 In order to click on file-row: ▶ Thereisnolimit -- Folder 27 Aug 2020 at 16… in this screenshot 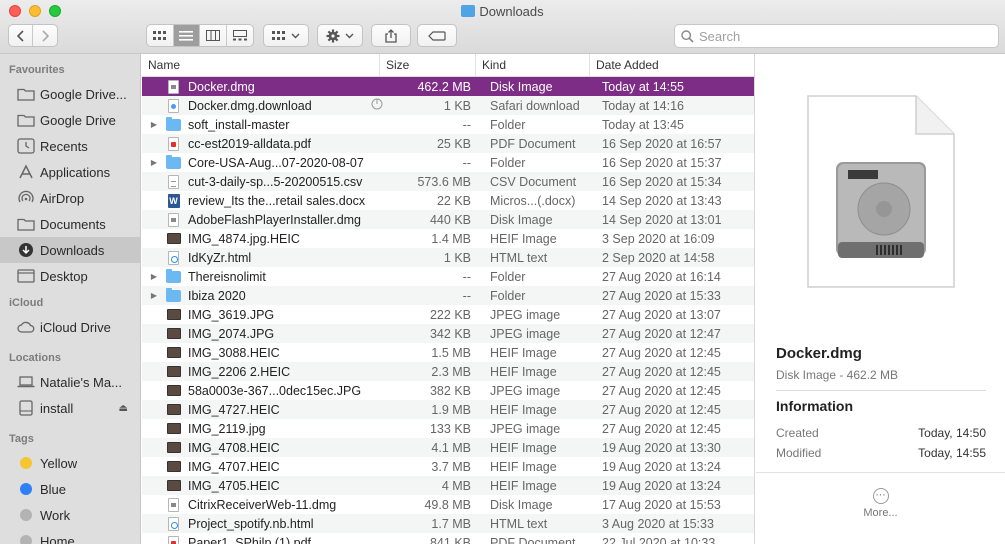, I will do `click(448, 276)`.